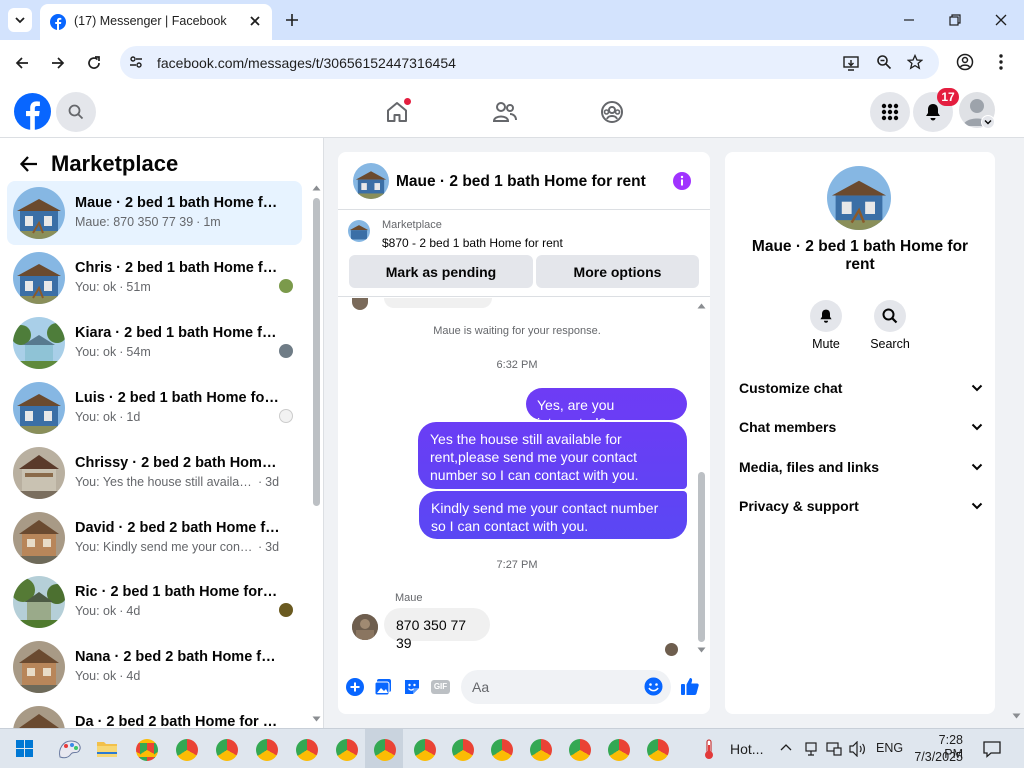 The image size is (1024, 768). What do you see at coordinates (955, 20) in the screenshot?
I see `restore-icon` at bounding box center [955, 20].